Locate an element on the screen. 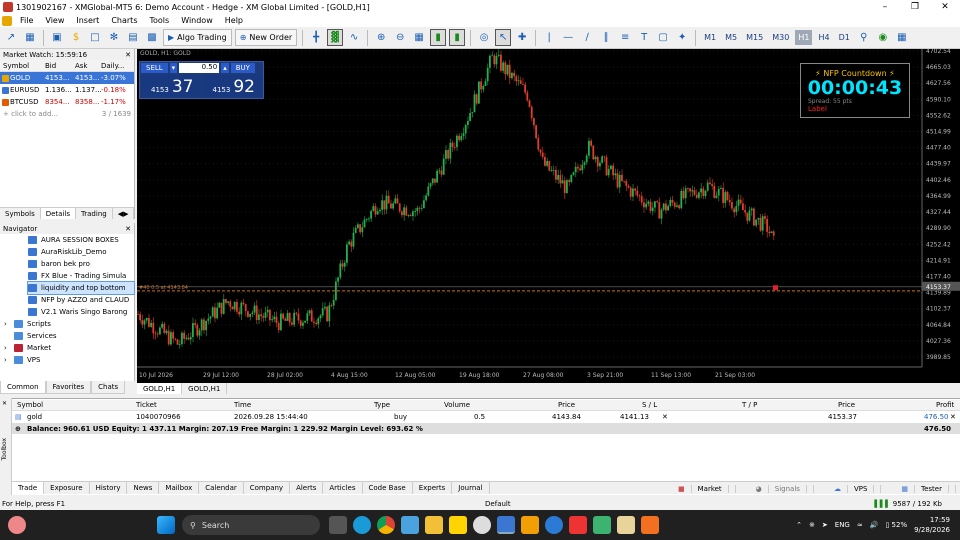 This screenshot has width=960, height=540. col-tp: T / P is located at coordinates (749, 405).